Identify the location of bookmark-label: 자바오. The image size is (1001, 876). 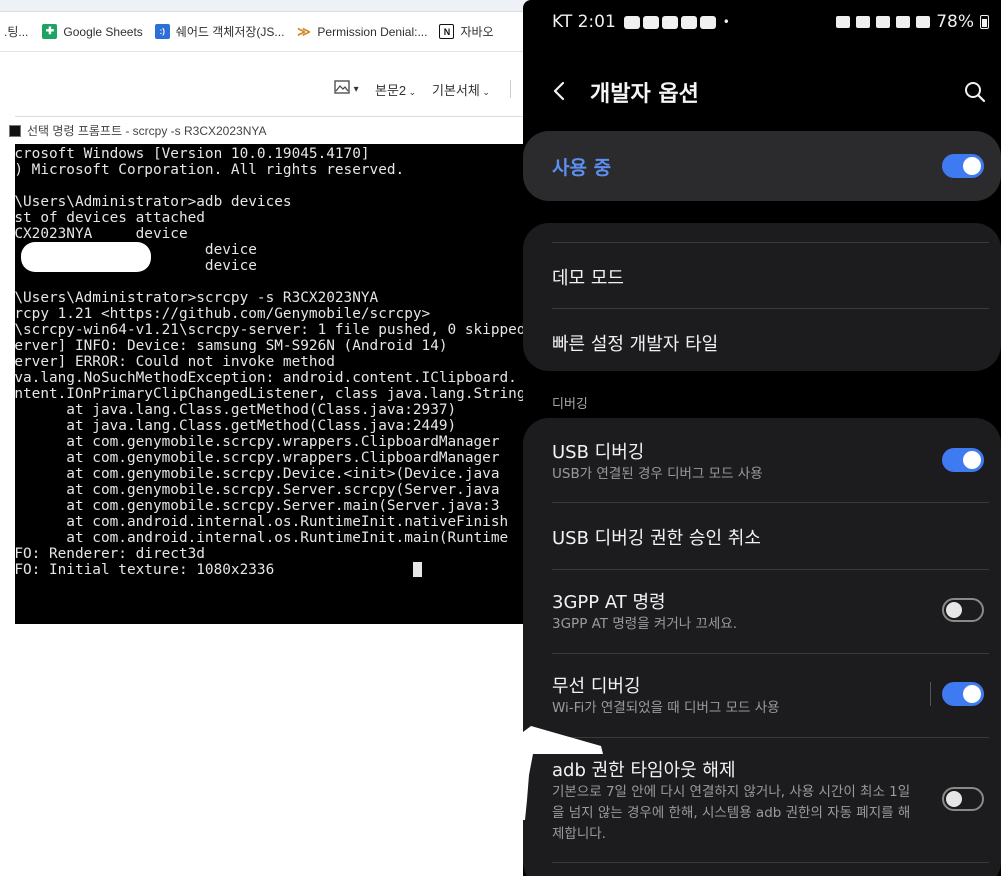
(477, 32).